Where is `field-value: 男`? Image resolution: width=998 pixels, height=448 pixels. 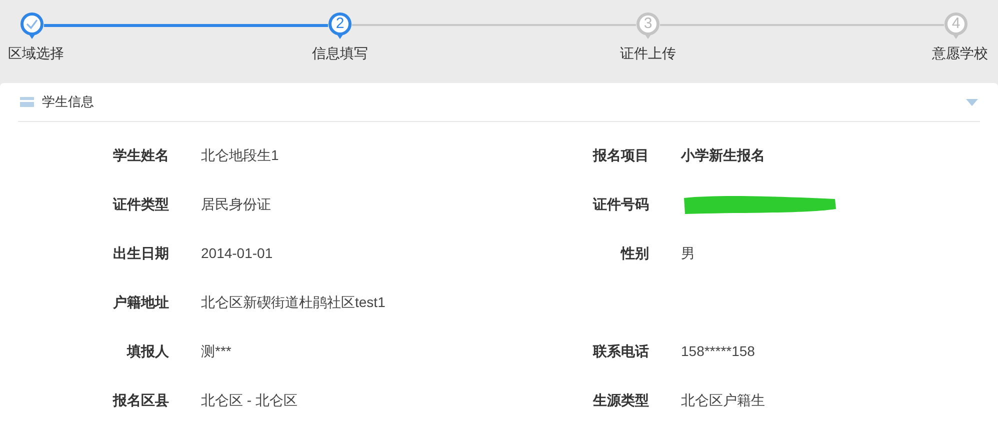 field-value: 男 is located at coordinates (688, 253).